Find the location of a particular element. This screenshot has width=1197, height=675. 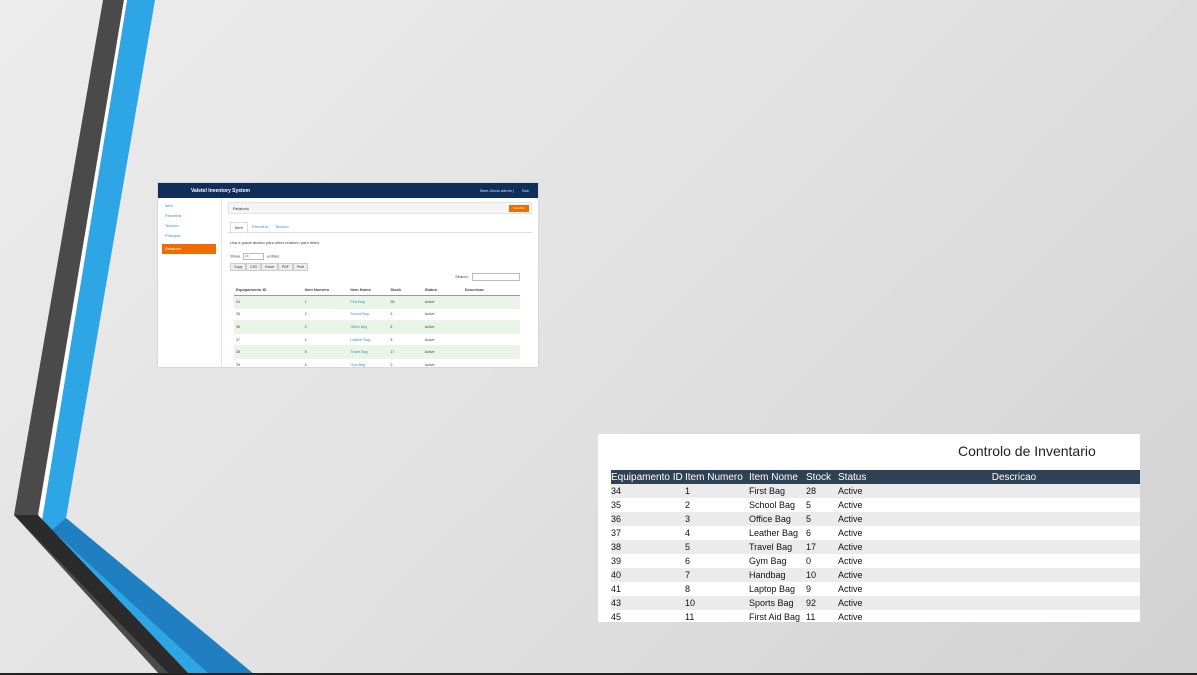

app-brand: Valetel Inventory System is located at coordinates (220, 191).